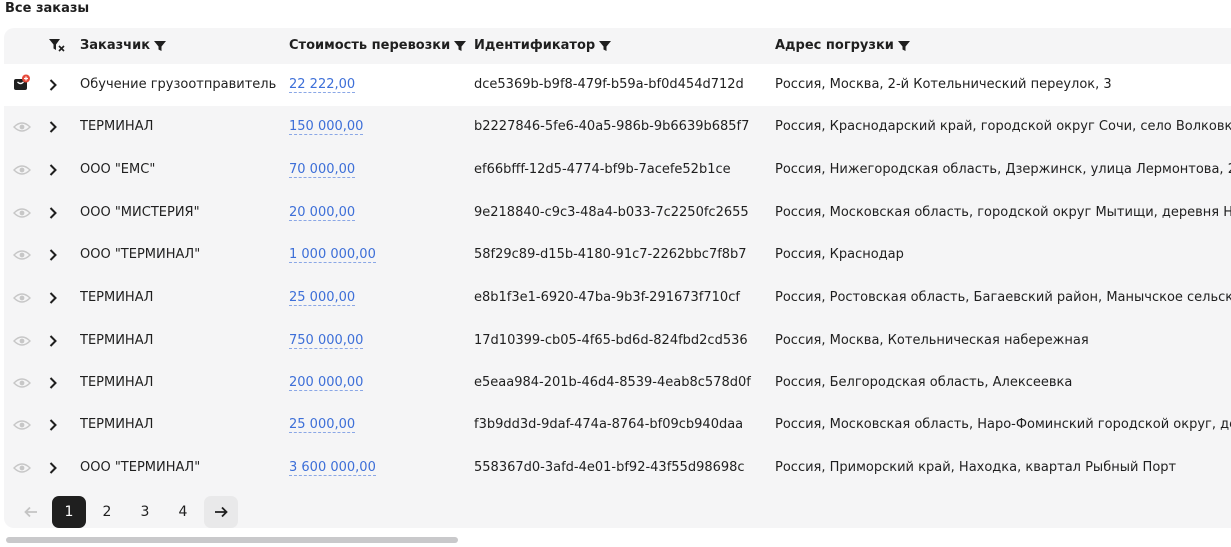 This screenshot has height=547, width=1231. I want to click on price-link: 22 222,00, so click(322, 85).